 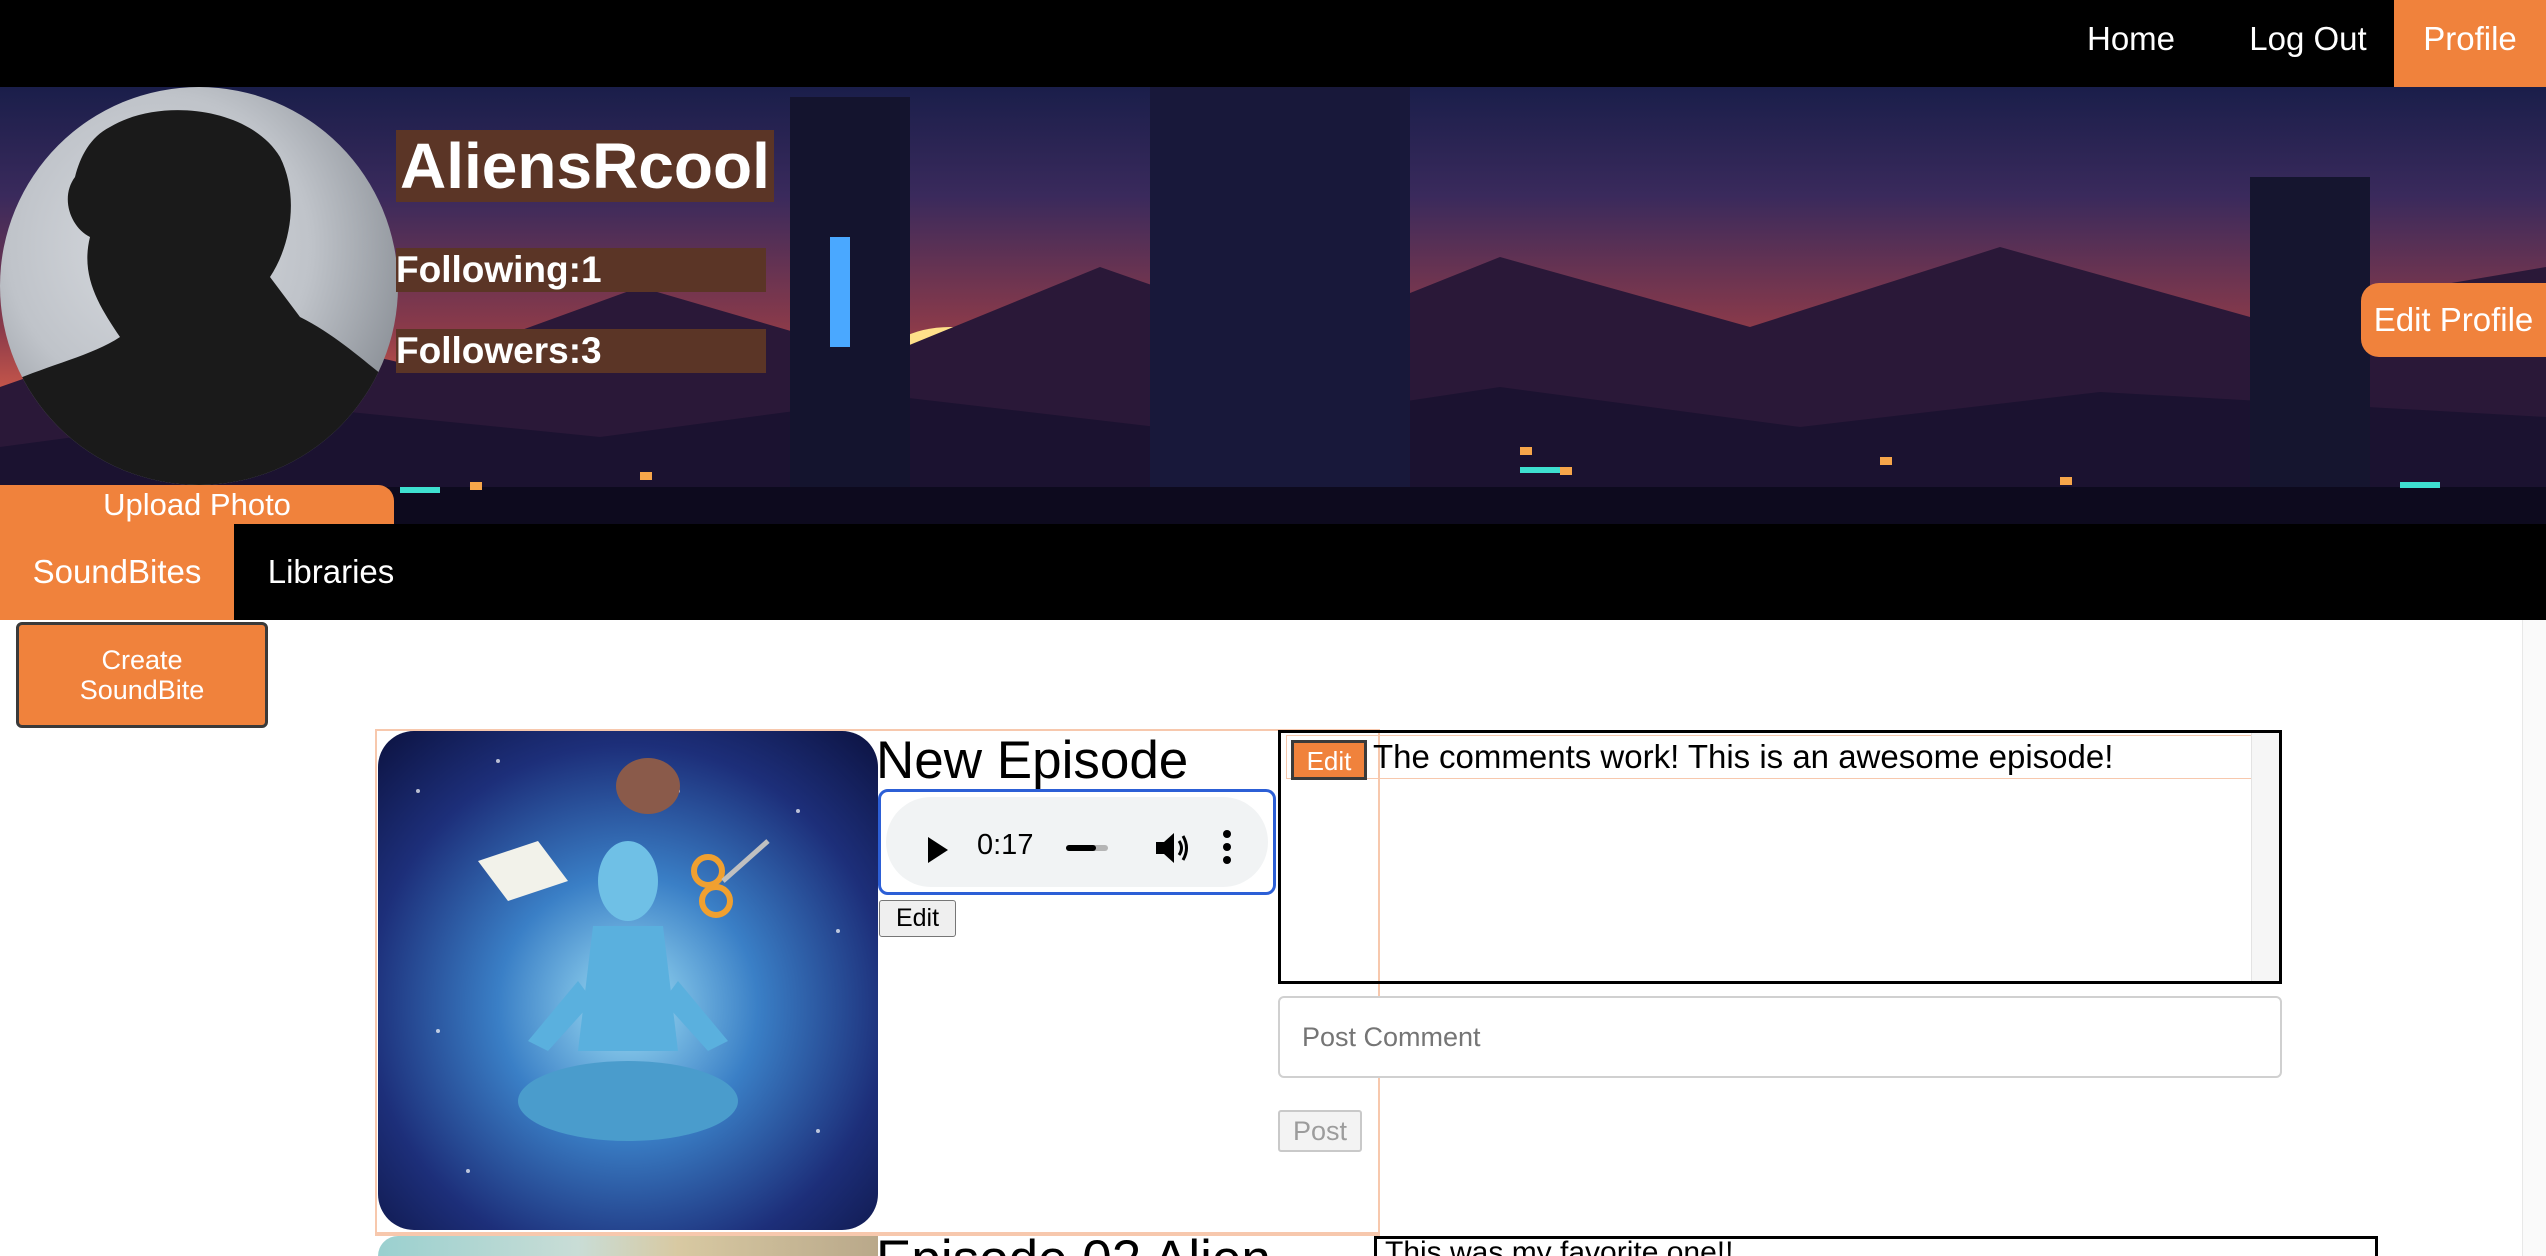 I want to click on tab-soundbites: SoundBites, so click(x=117, y=572).